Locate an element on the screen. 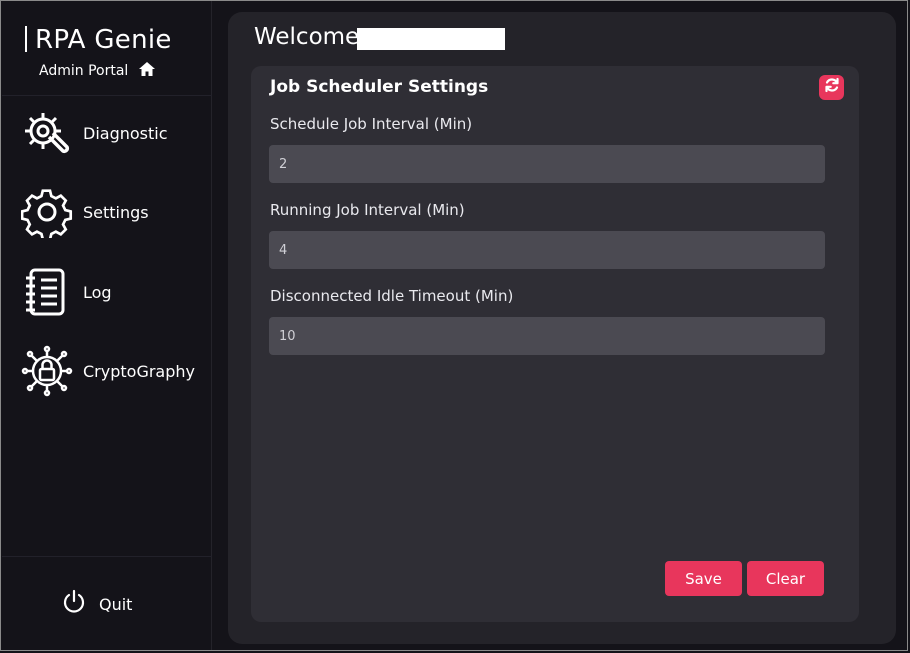  sidebar-item-label: Settings is located at coordinates (116, 212).